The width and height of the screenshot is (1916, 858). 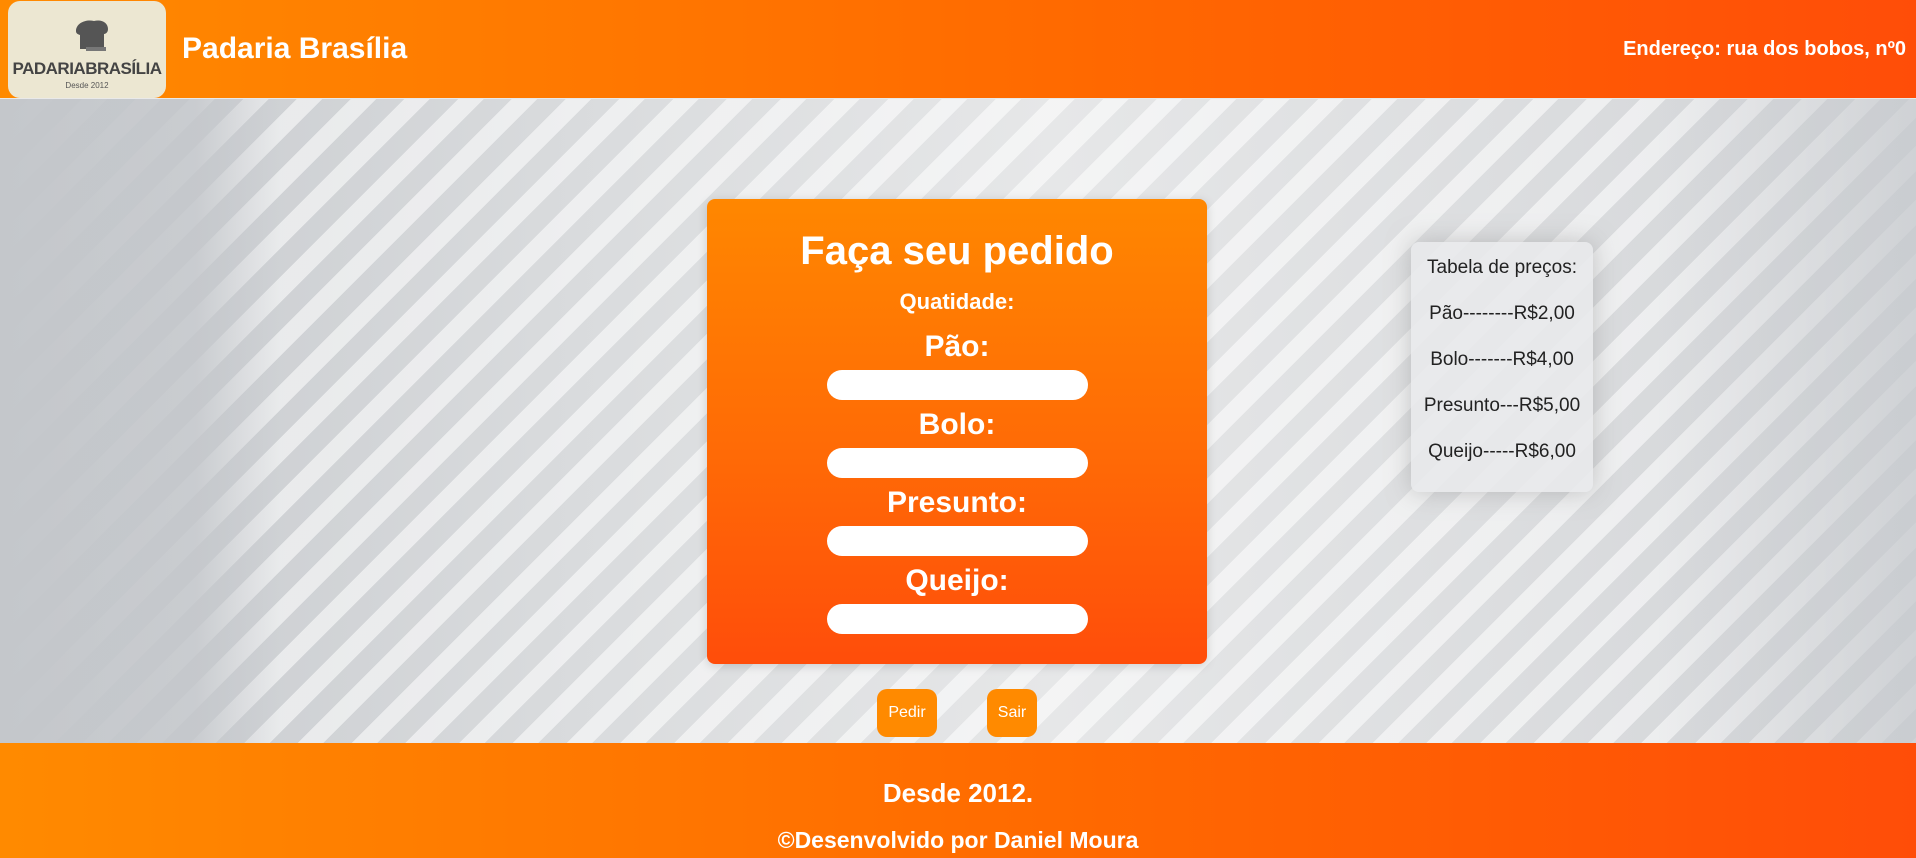 What do you see at coordinates (1502, 405) in the screenshot?
I see `price-row-presunto: Presunto---R$5,00` at bounding box center [1502, 405].